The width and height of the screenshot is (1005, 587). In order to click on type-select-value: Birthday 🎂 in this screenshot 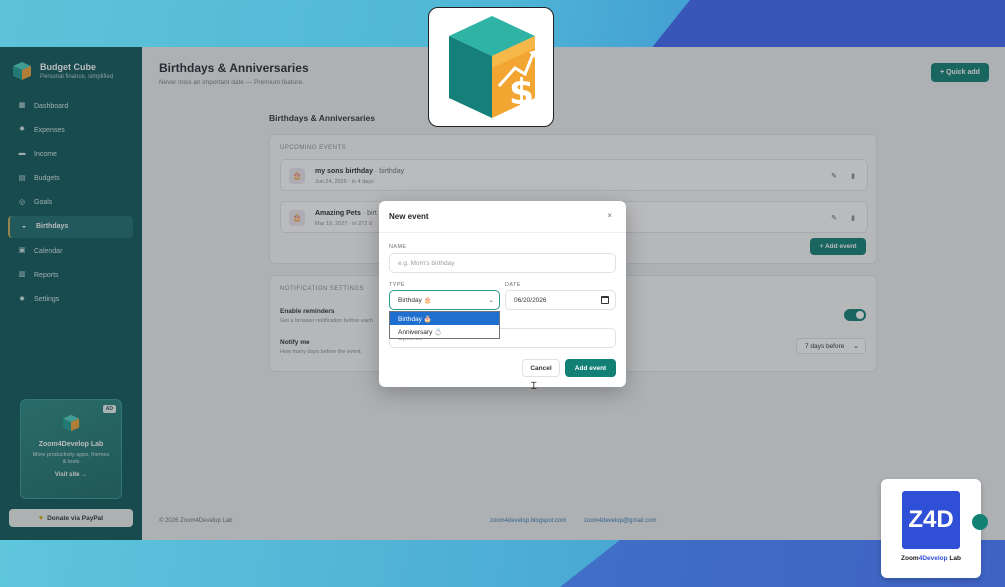, I will do `click(415, 300)`.